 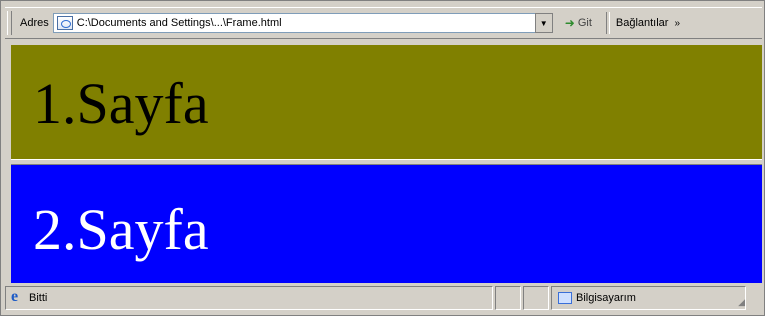 I want to click on status-cell-zone: Bilgisayarım ◢, so click(x=648, y=298).